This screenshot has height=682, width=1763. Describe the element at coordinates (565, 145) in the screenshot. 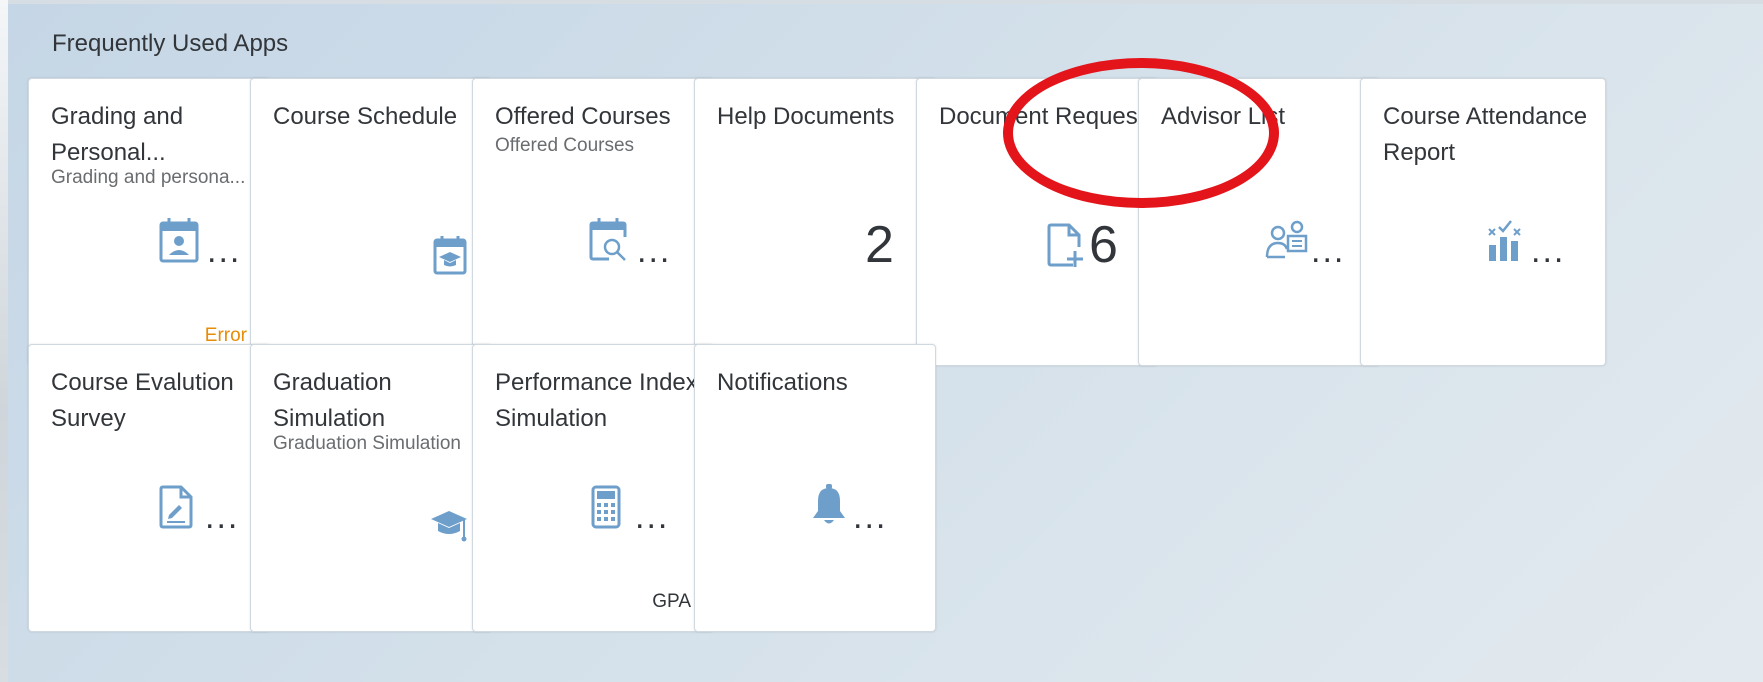

I see `tile-subtitle: Offered Courses` at that location.